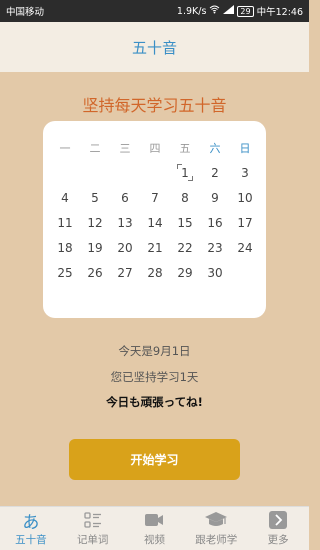 The height and width of the screenshot is (550, 320). I want to click on calendar-day: 29, so click(185, 272).